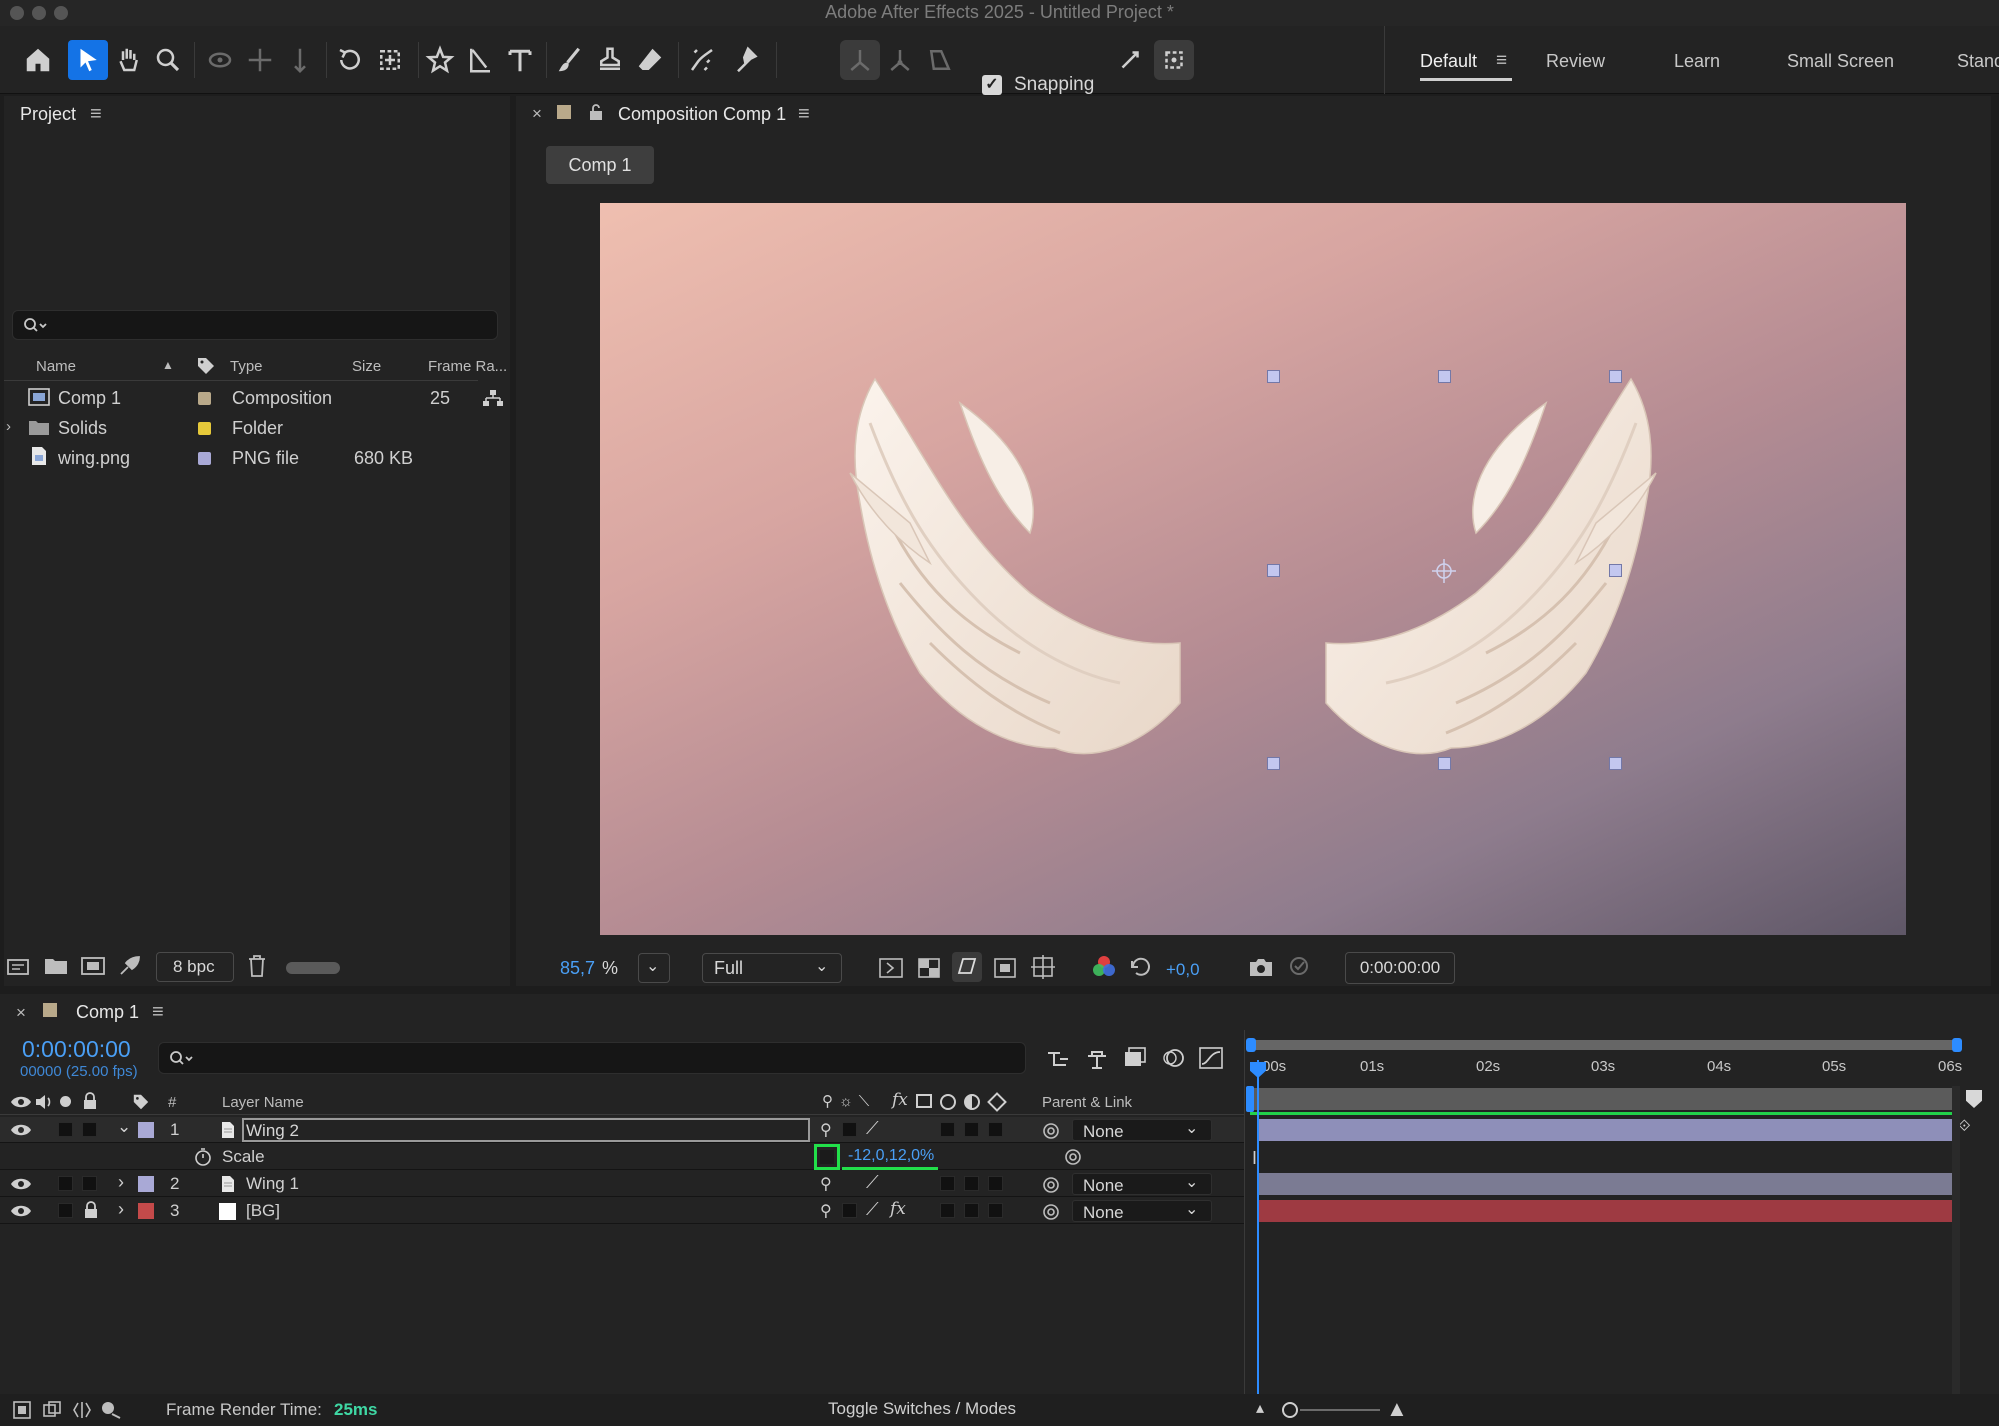  What do you see at coordinates (124, 1127) in the screenshot?
I see `collapse-chevron-icon: ⌄` at bounding box center [124, 1127].